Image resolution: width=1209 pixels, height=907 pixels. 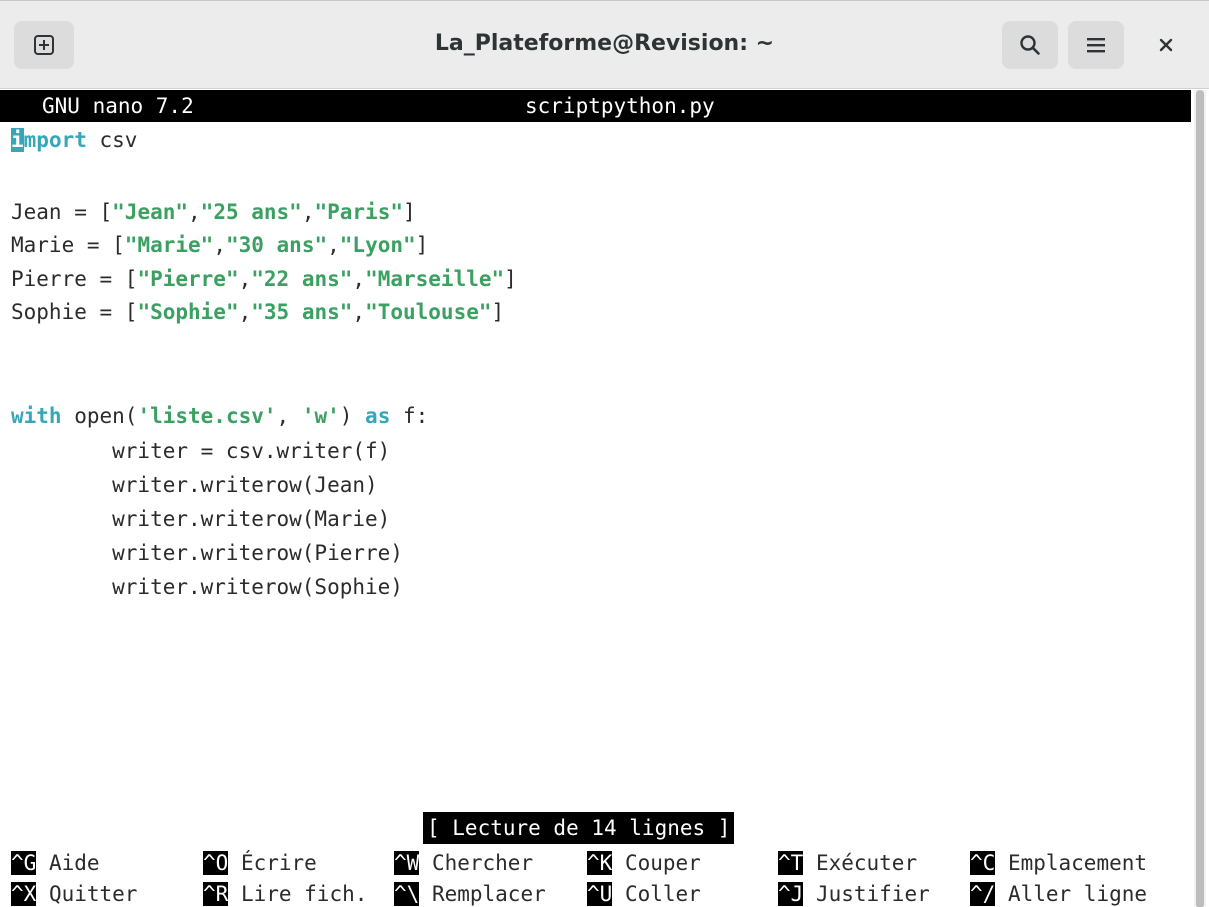 I want to click on new-tab-button, so click(x=44, y=45).